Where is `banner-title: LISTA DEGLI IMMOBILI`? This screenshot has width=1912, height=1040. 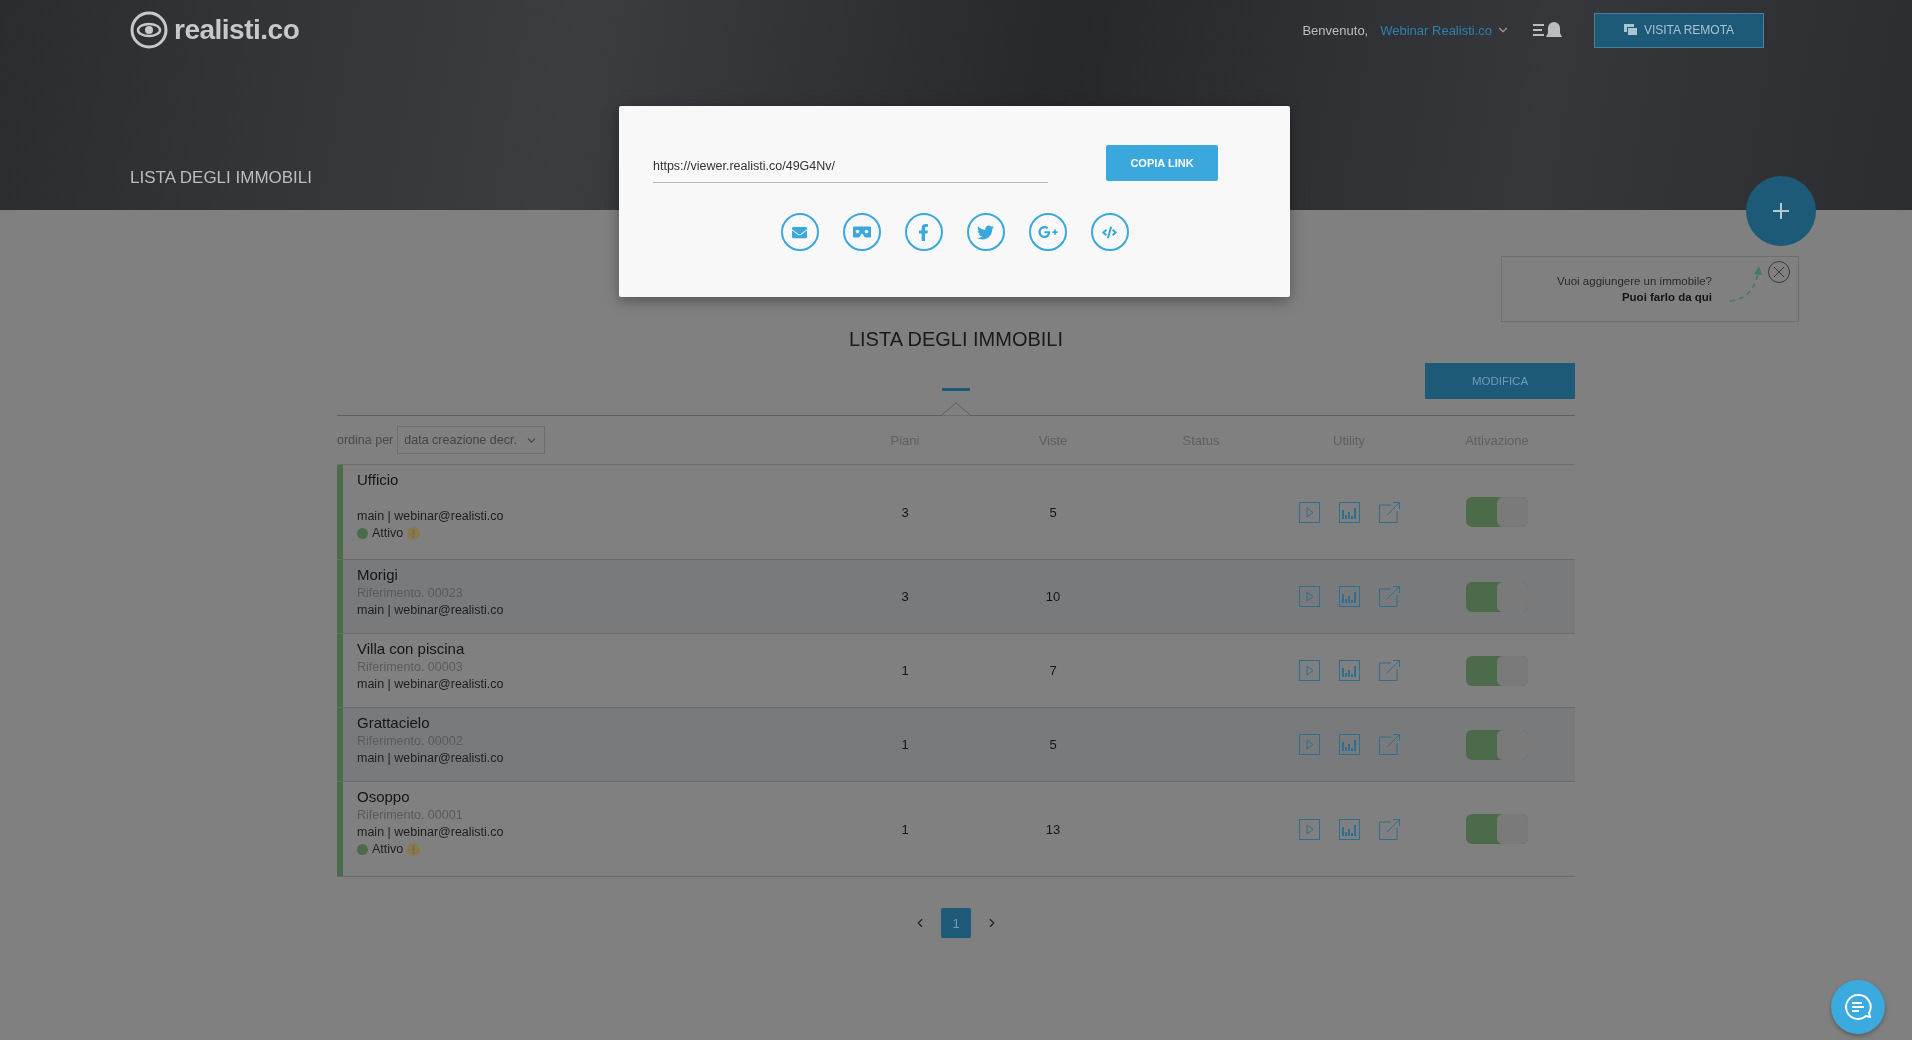 banner-title: LISTA DEGLI IMMOBILI is located at coordinates (221, 178).